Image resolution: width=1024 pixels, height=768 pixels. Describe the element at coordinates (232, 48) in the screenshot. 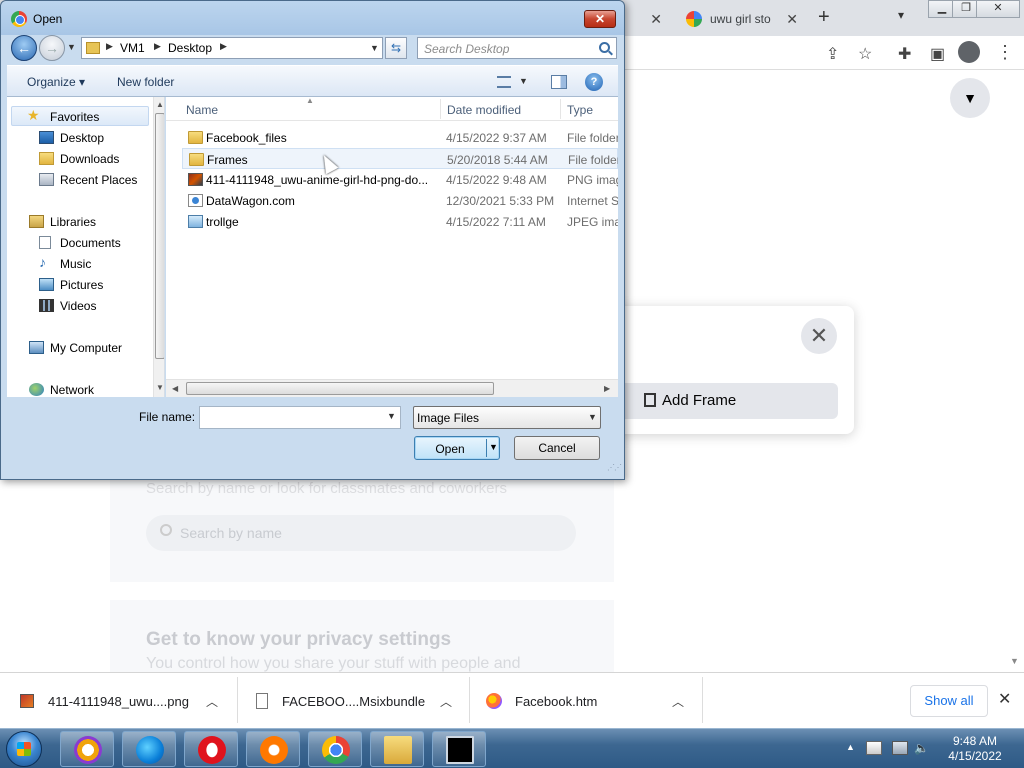

I see `address-bar: ▶ VM1 ▶ Desktop ▶ ▼` at that location.